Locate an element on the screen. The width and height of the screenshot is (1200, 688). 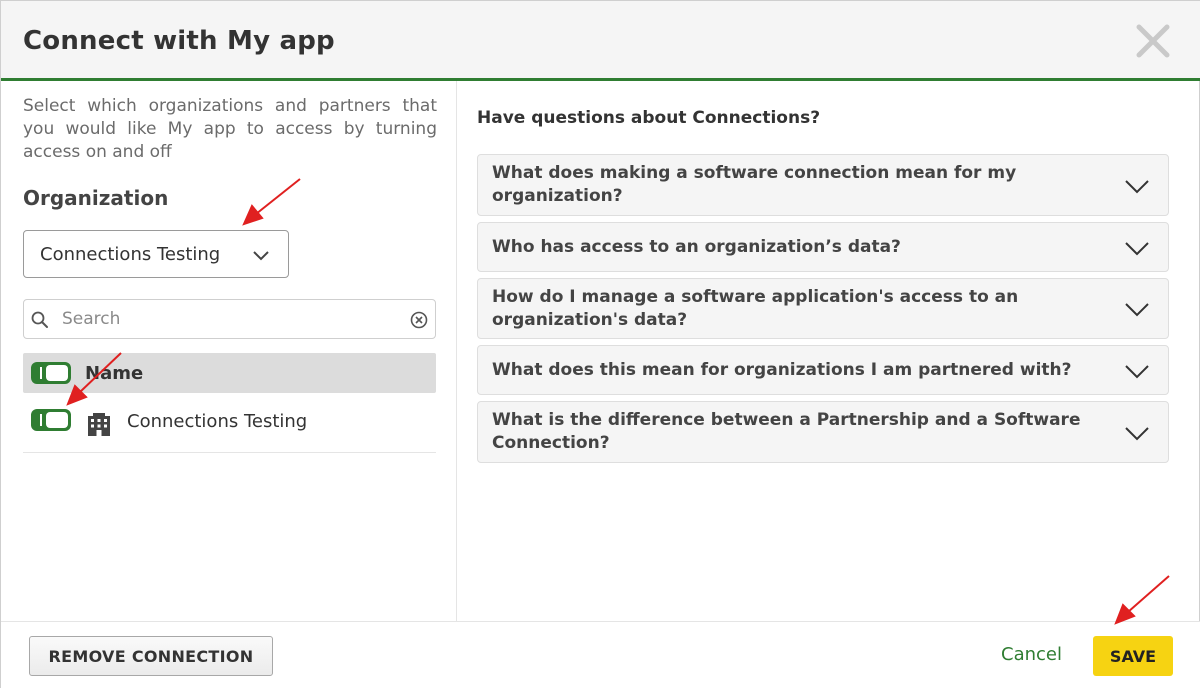
row-access-toggle is located at coordinates (51, 420).